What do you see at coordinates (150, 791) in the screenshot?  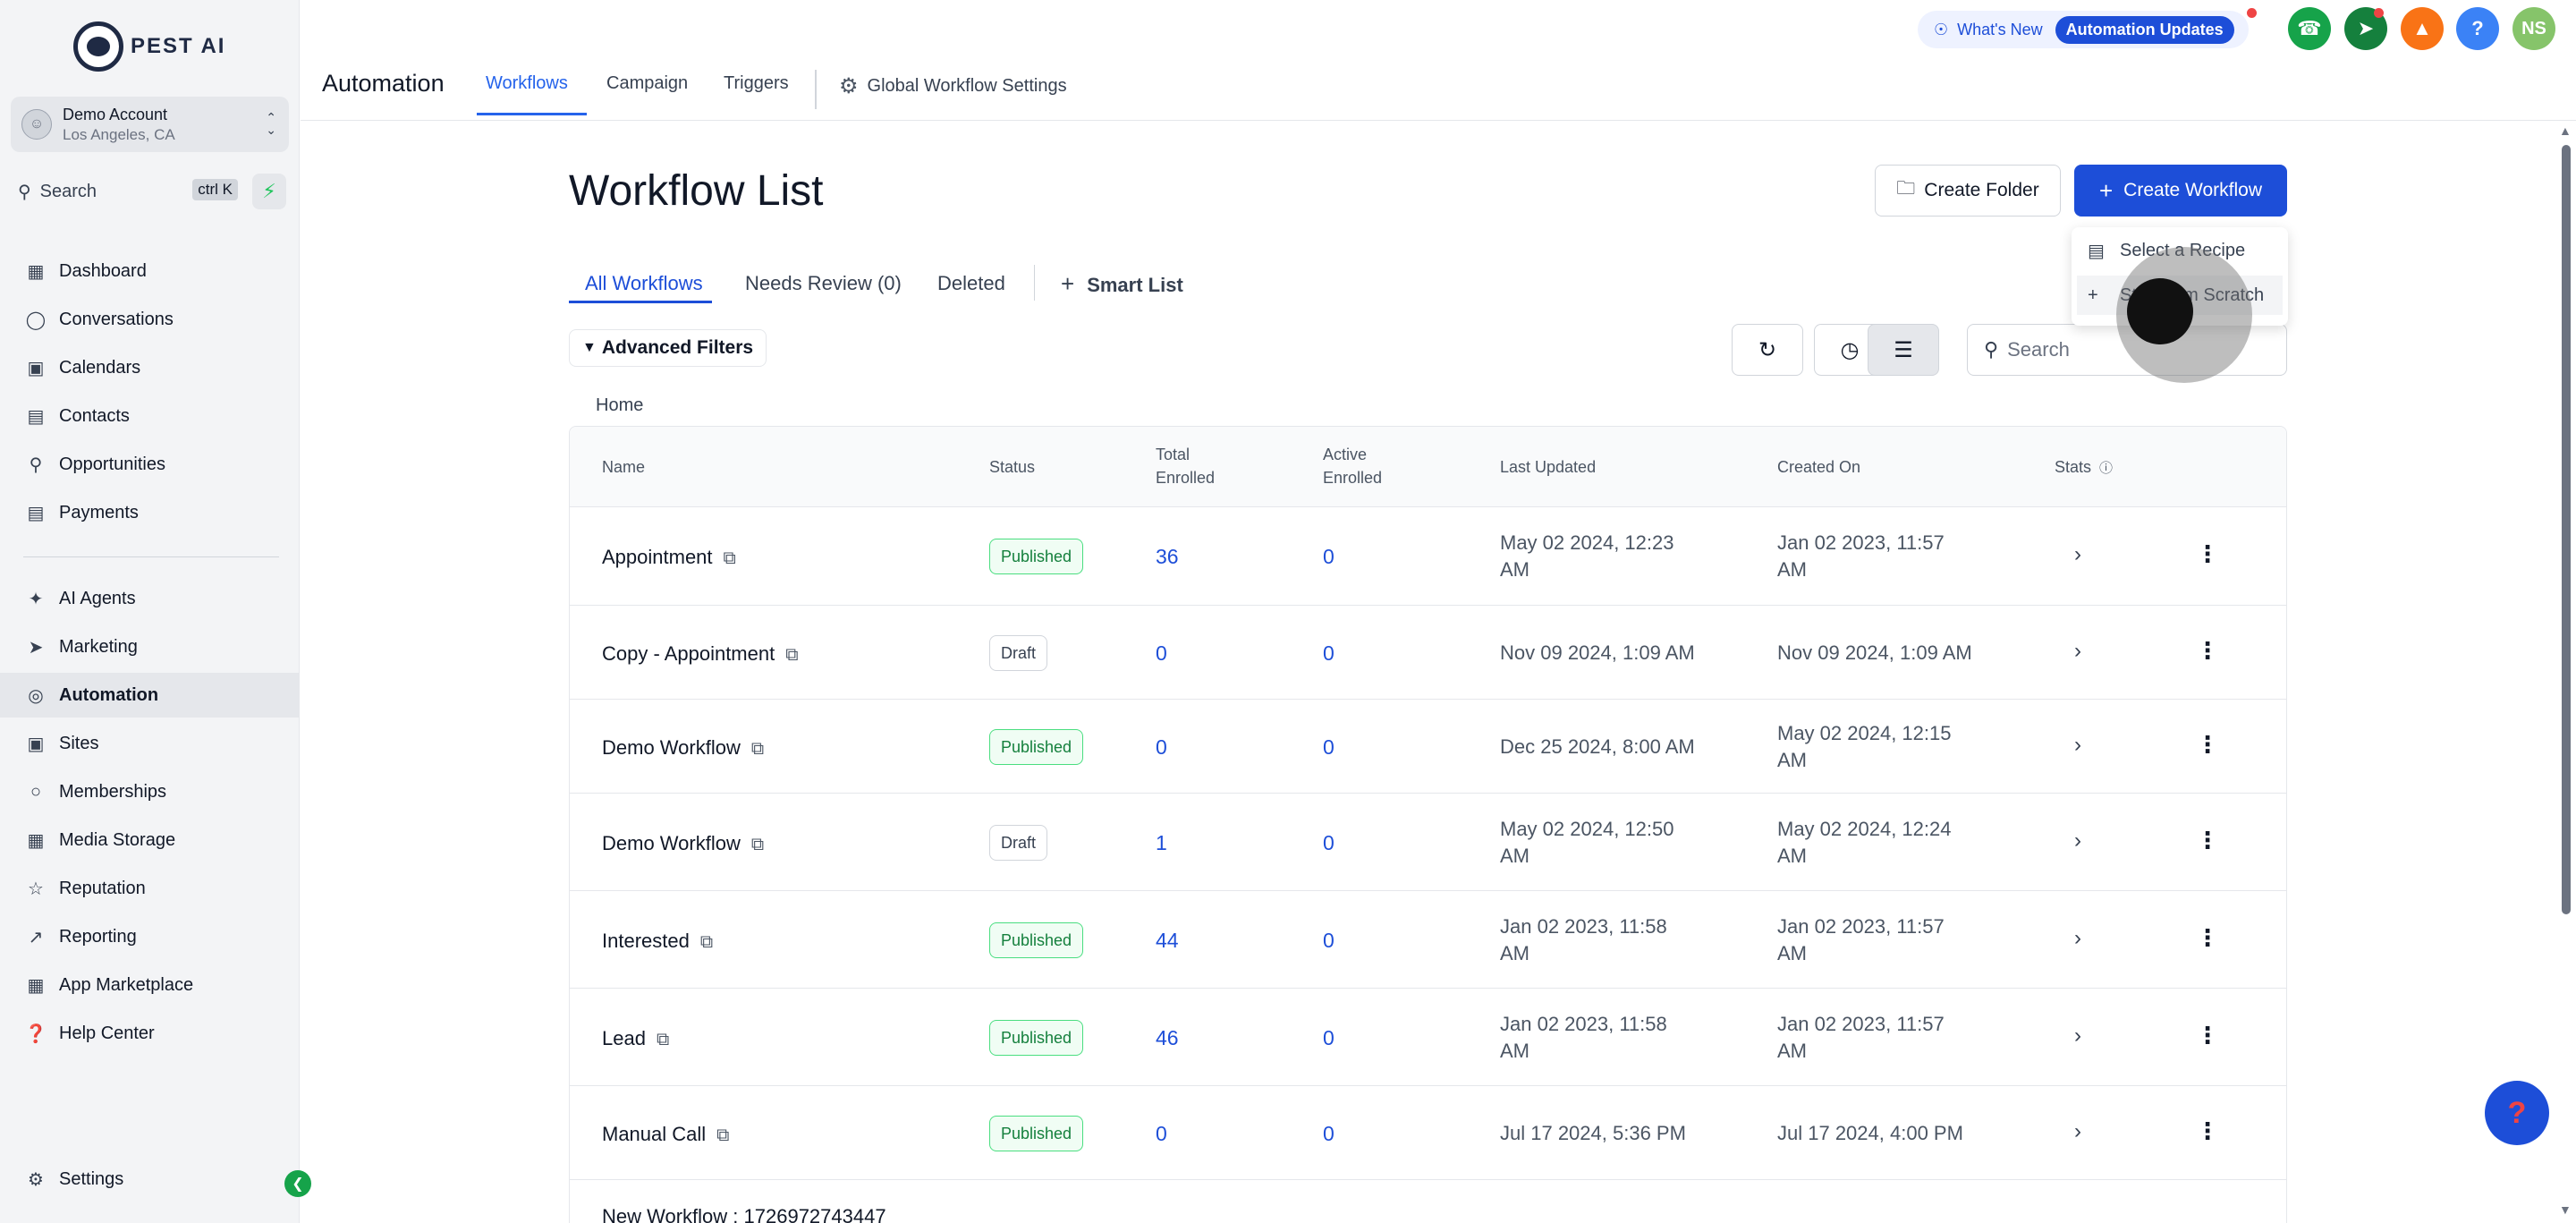 I see `sidebar-item-memberships: ○ Memberships` at bounding box center [150, 791].